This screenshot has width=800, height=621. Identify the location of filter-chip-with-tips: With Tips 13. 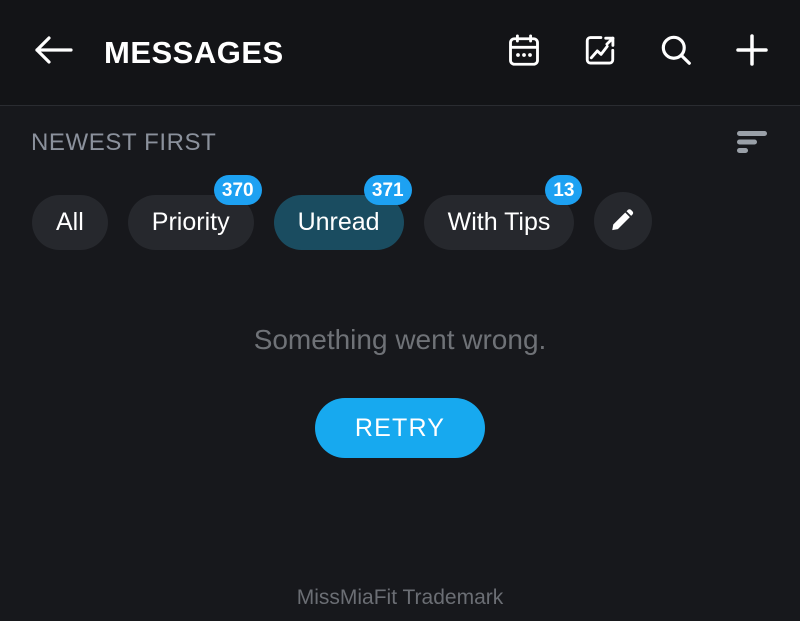
(503, 212).